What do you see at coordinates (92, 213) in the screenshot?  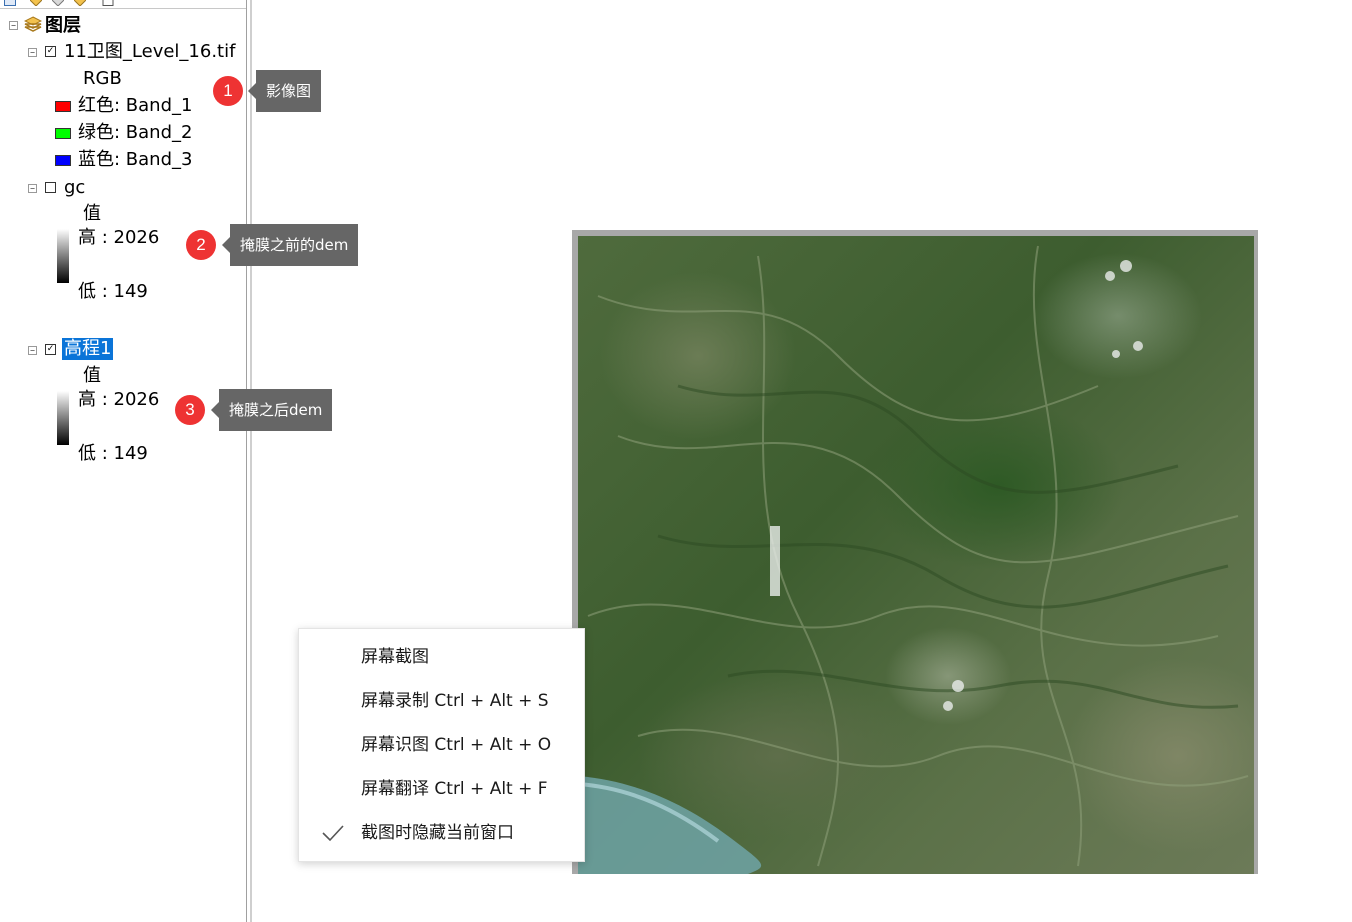 I see `layer2-value-label: 值` at bounding box center [92, 213].